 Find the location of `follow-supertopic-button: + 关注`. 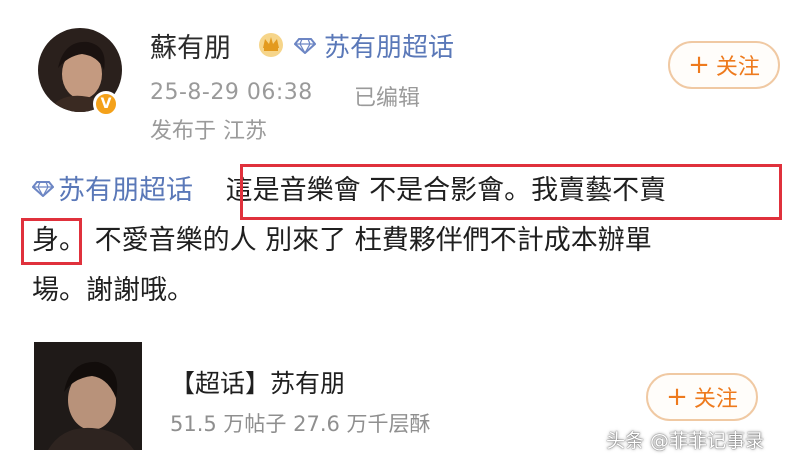

follow-supertopic-button: + 关注 is located at coordinates (702, 397).